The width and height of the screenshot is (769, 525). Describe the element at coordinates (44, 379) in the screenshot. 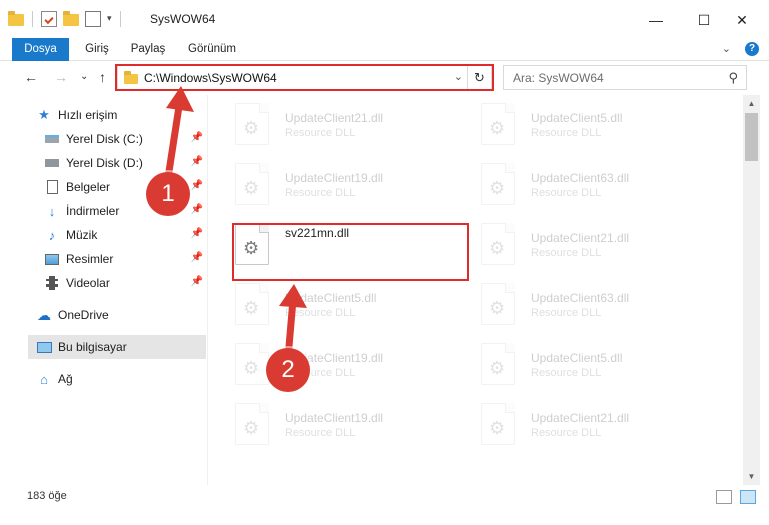

I see `network-icon: ⌂` at that location.